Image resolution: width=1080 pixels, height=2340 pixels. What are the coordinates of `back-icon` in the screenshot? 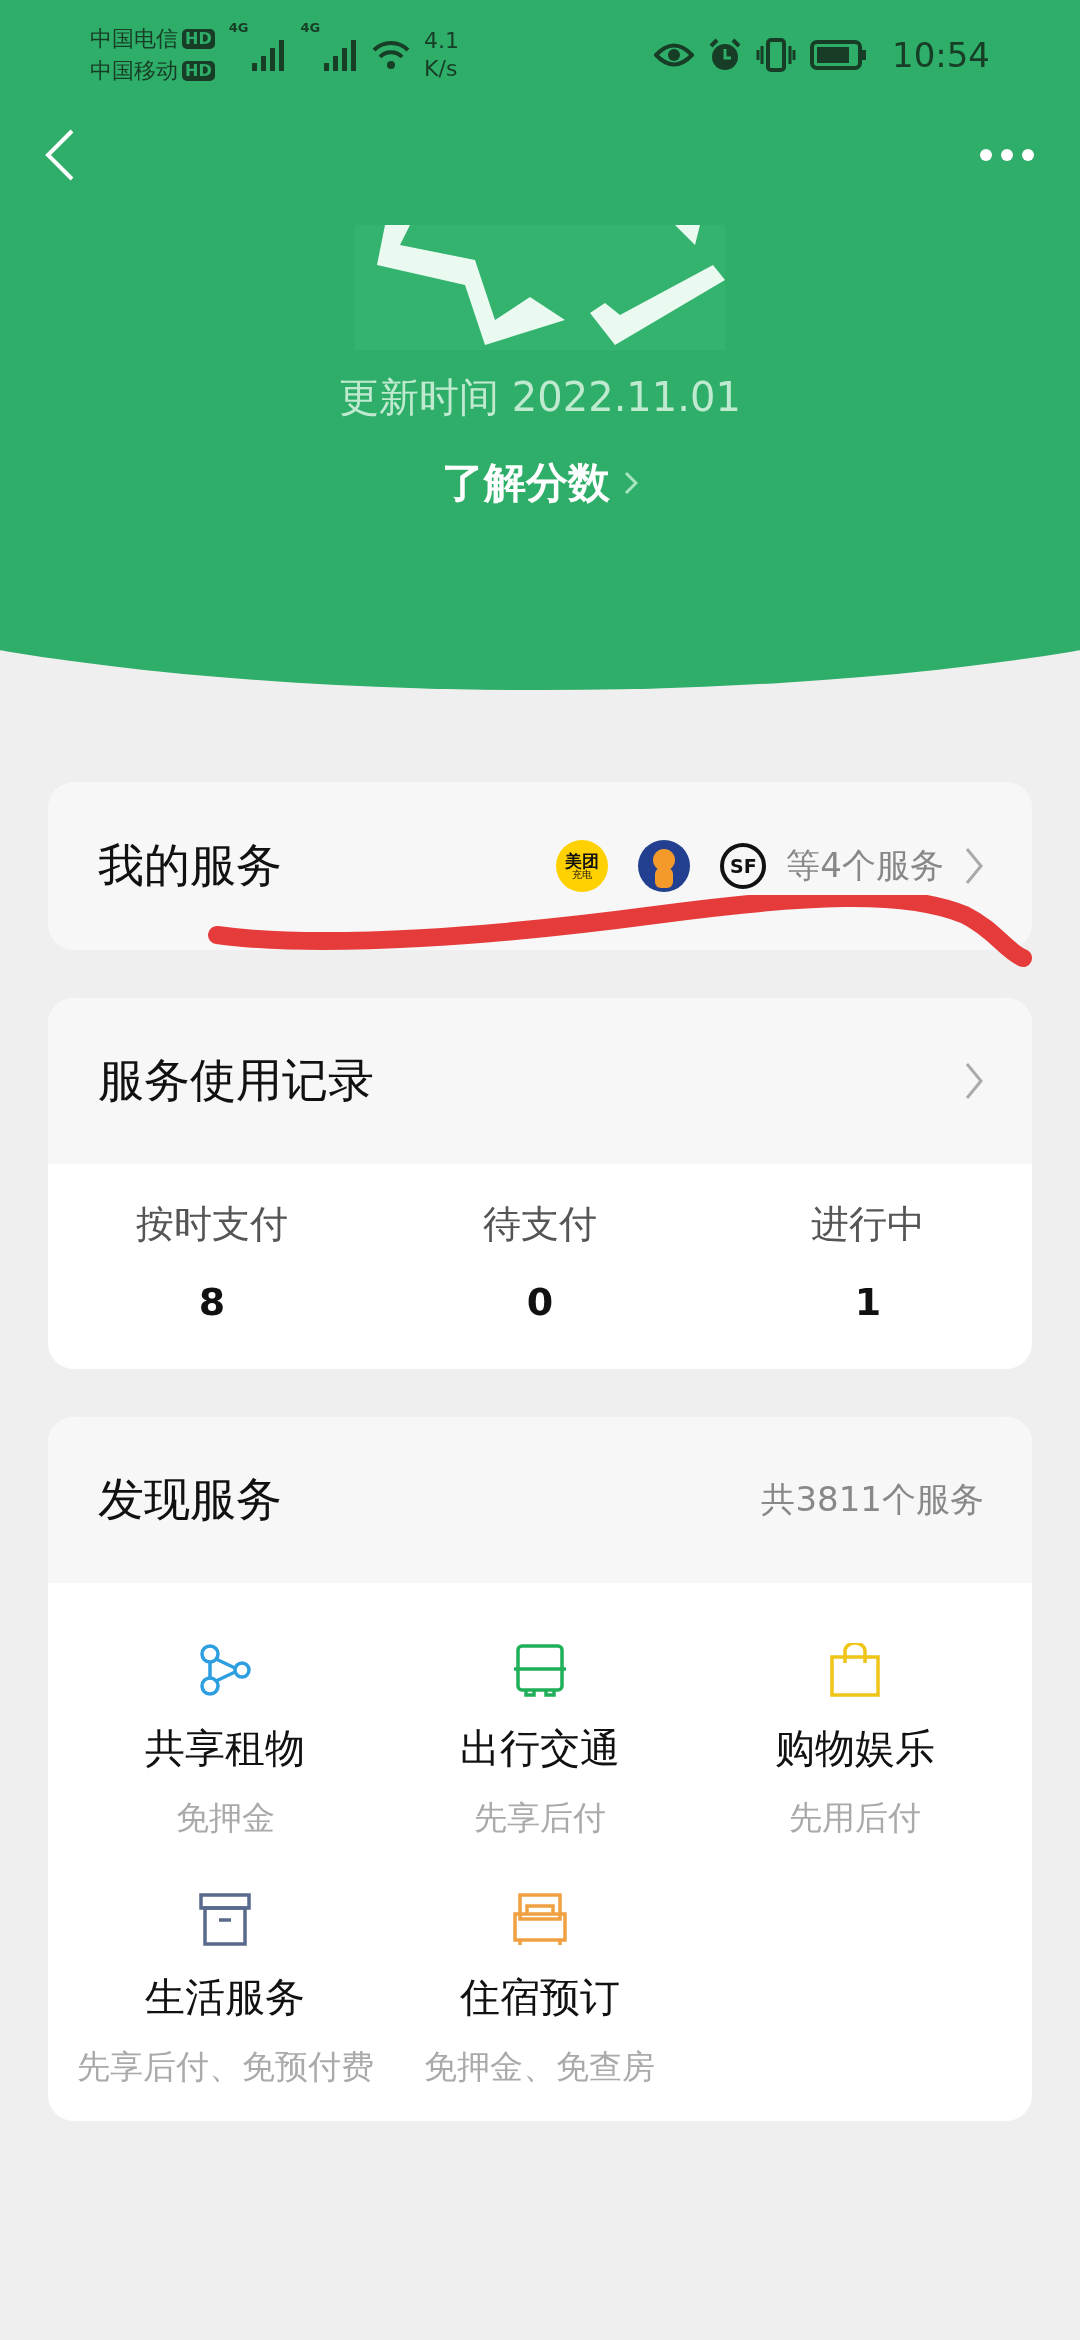 It's located at (60, 155).